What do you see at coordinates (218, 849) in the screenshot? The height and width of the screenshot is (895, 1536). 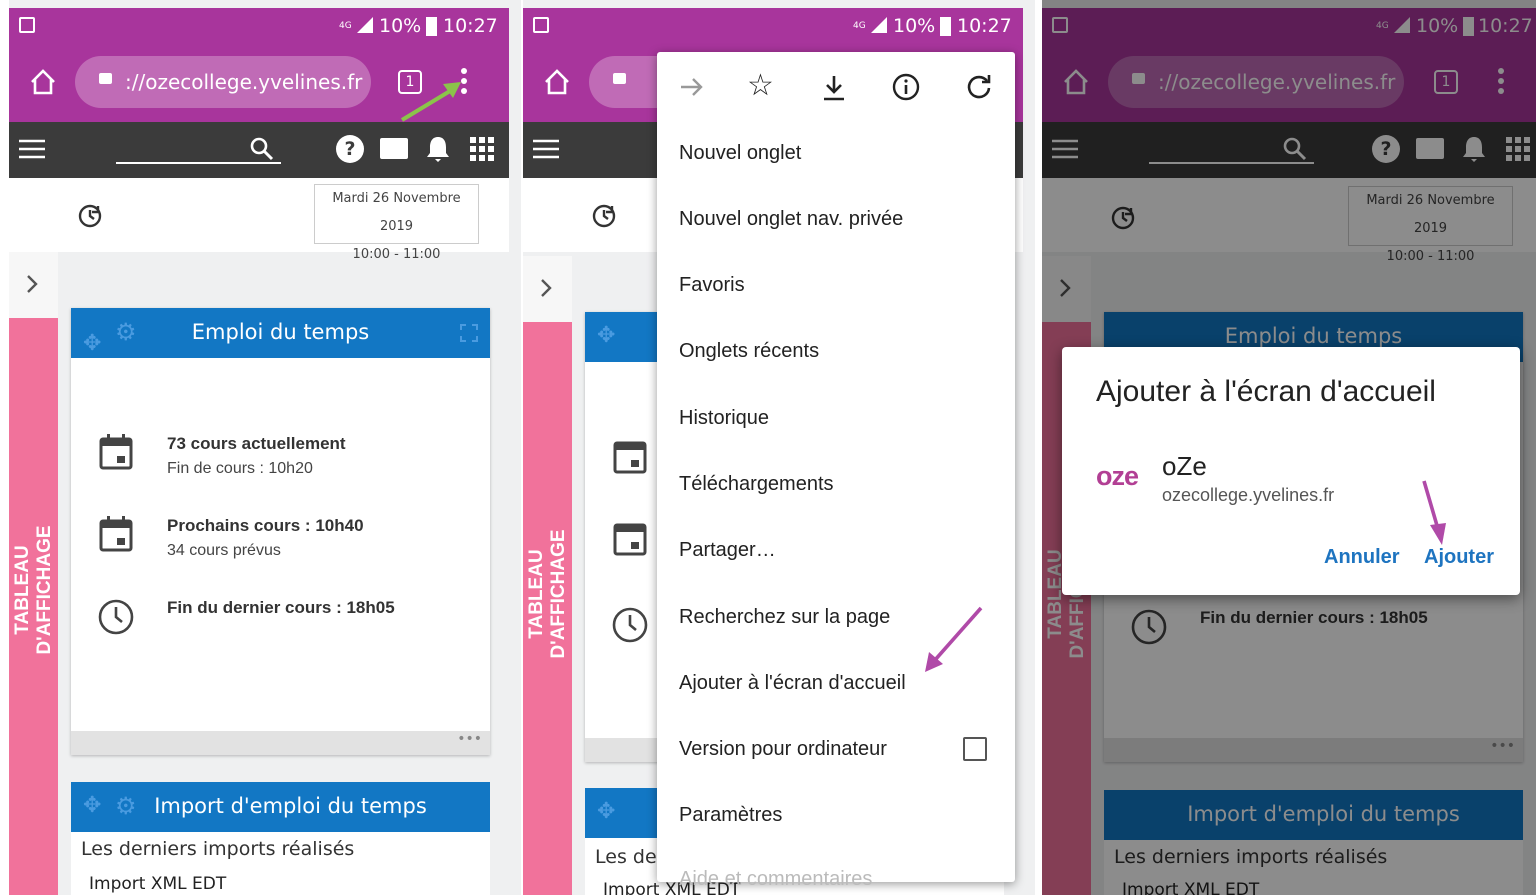 I see `import-subtitle: Les derniers imports réalisés` at bounding box center [218, 849].